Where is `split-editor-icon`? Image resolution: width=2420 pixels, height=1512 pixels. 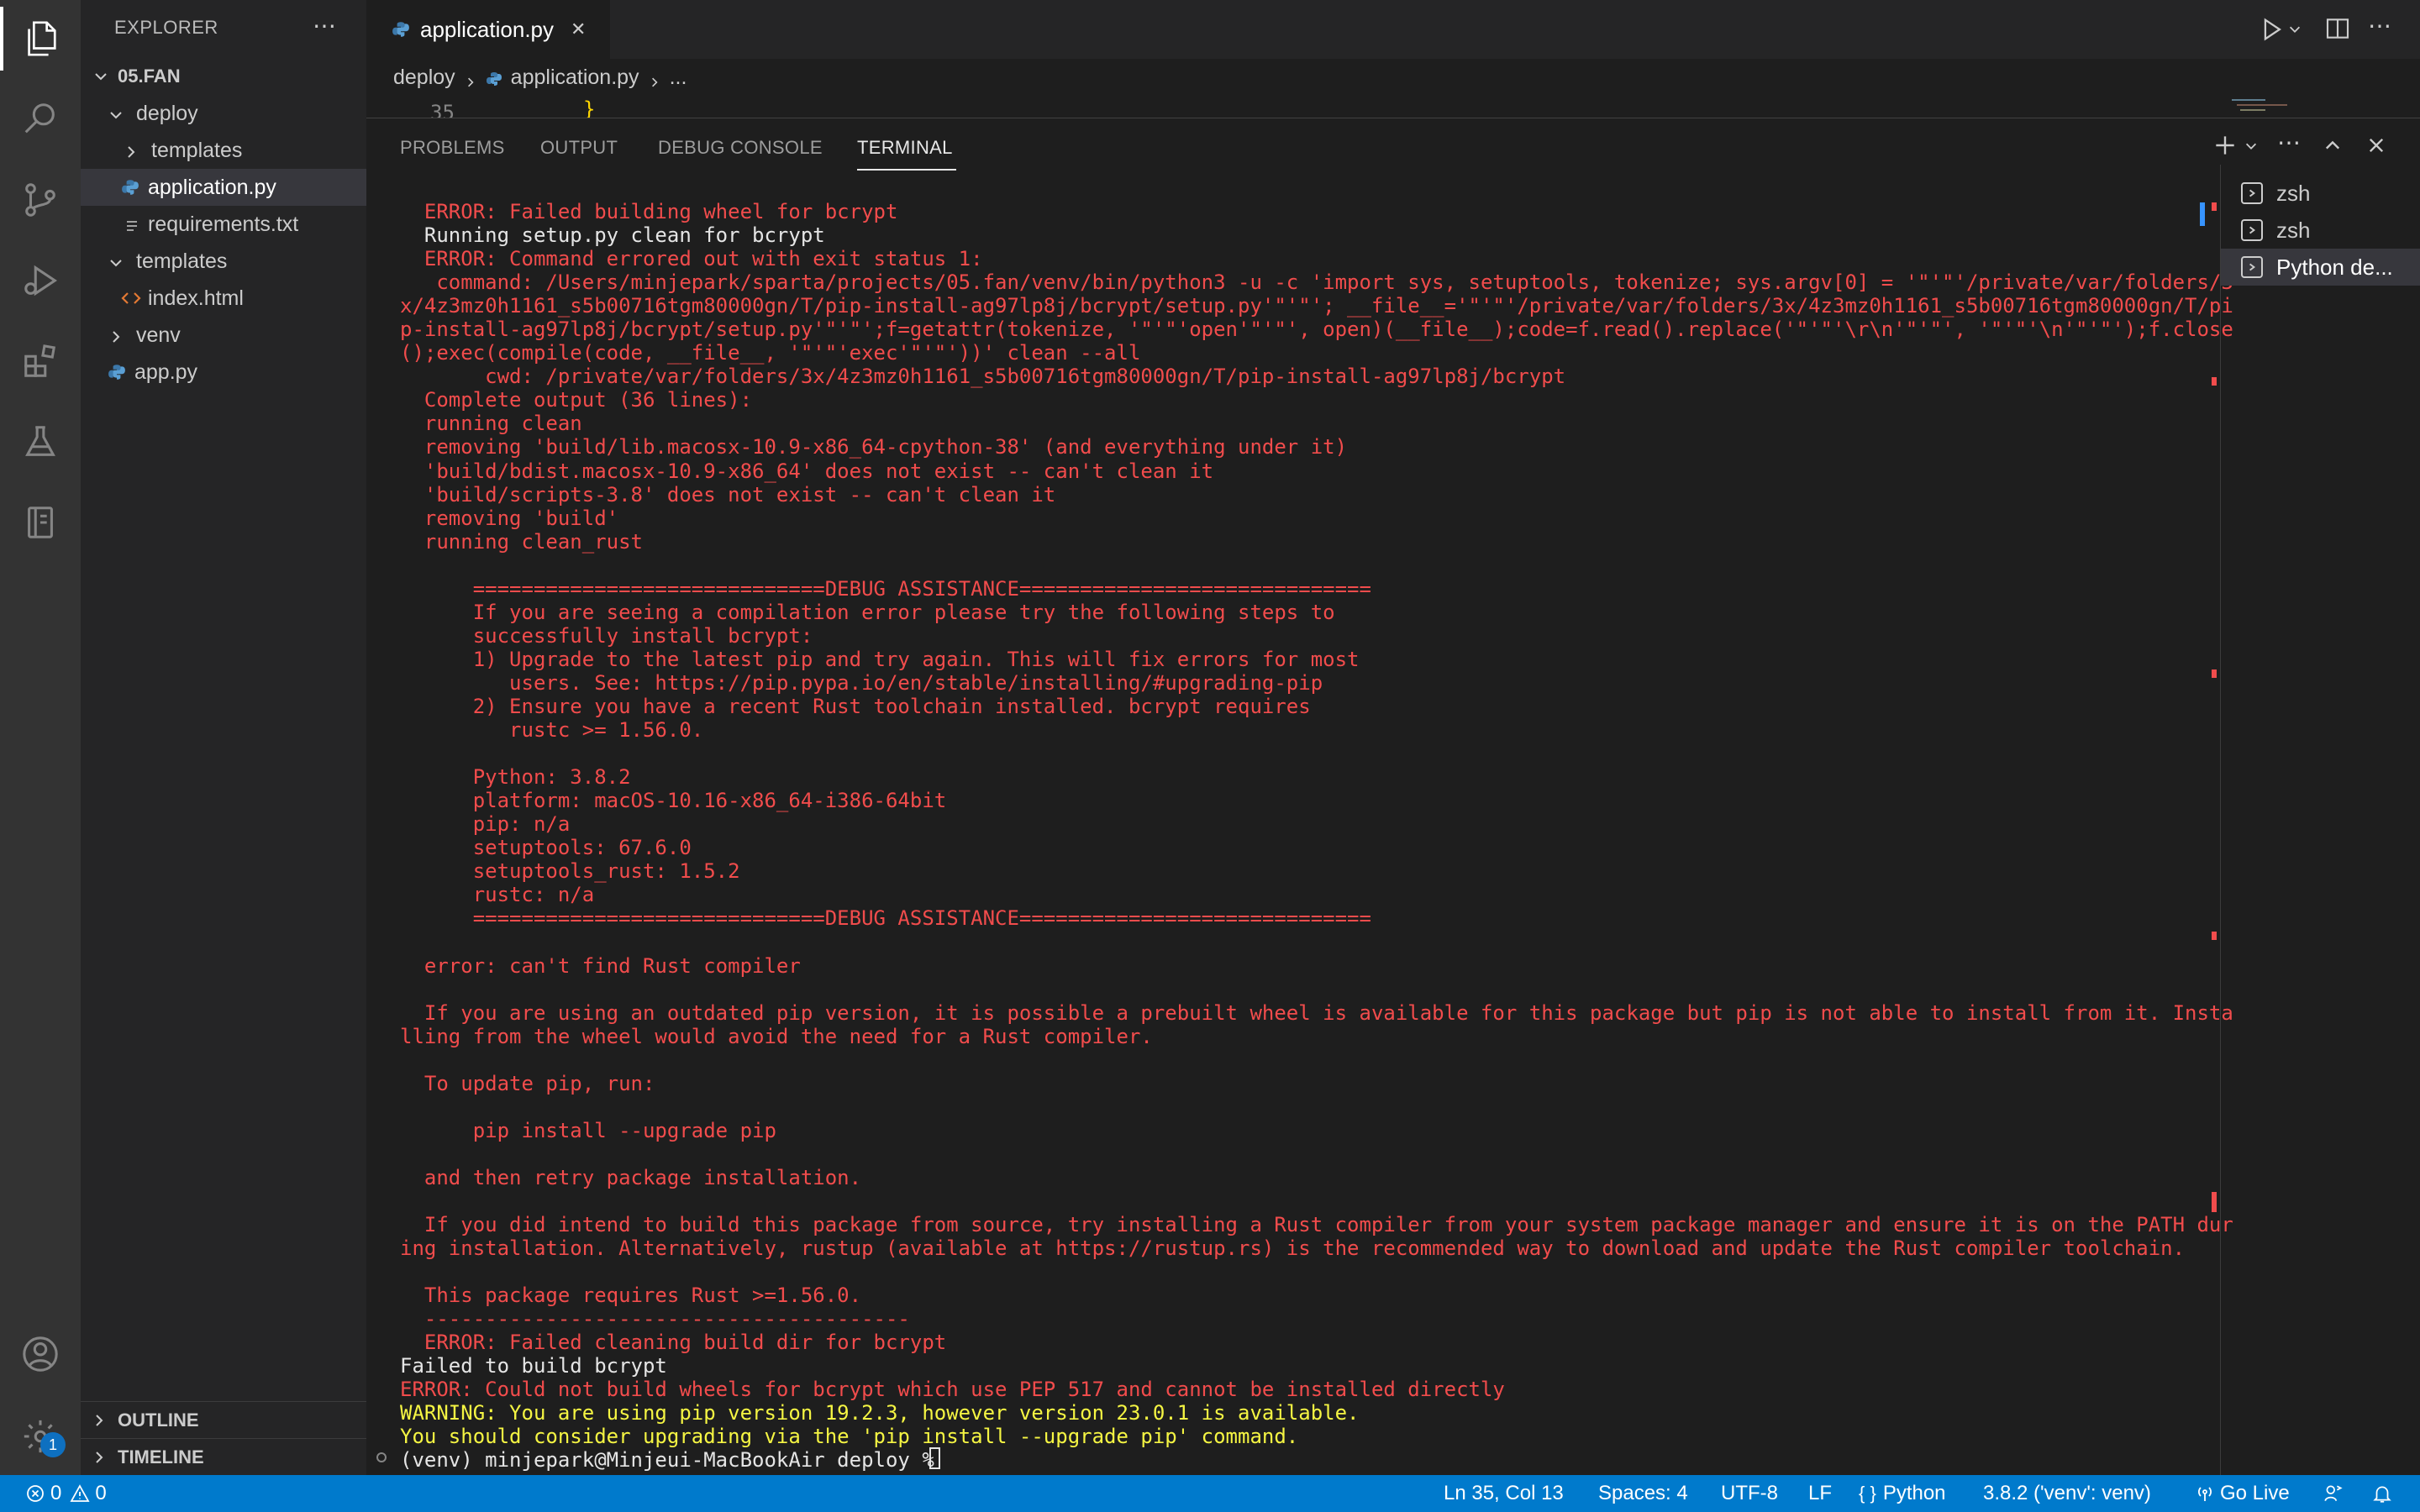 split-editor-icon is located at coordinates (2337, 28).